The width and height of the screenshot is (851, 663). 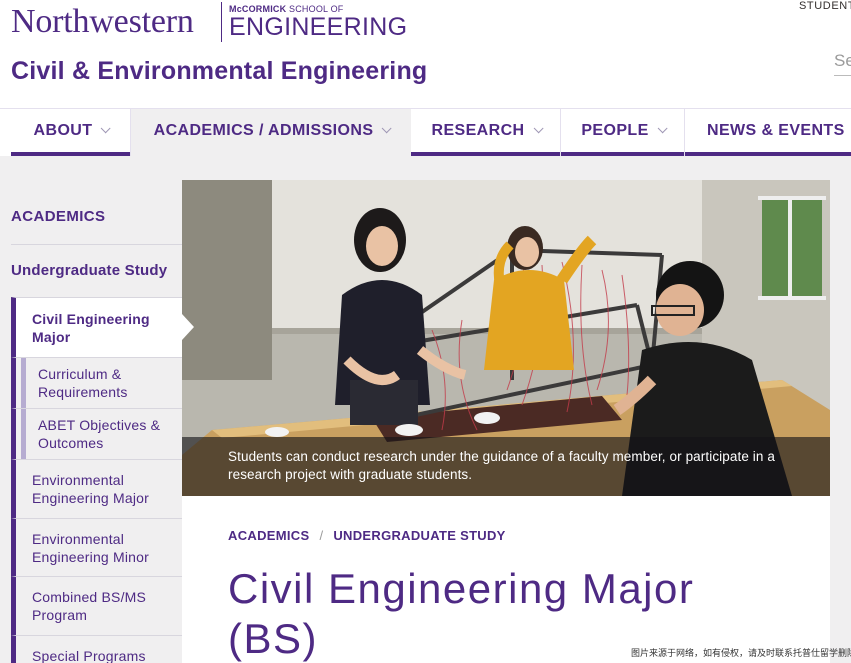 I want to click on sidebar-item-civil-engineering-major: Civil Engineering Major, so click(x=96, y=327).